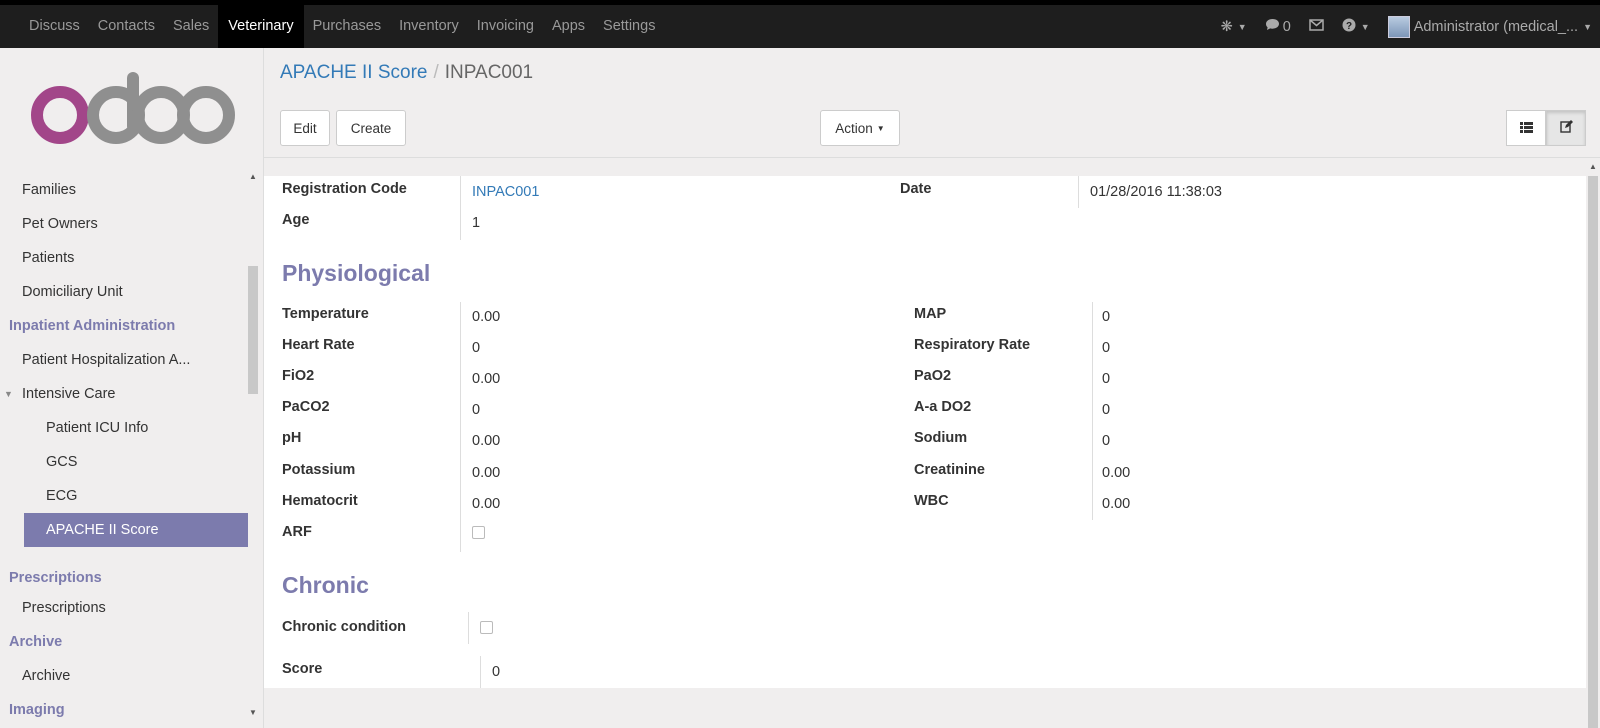 This screenshot has width=1600, height=728. Describe the element at coordinates (124, 428) in the screenshot. I see `sidebar-item-patient-icu-info: Patient ICU Info` at that location.